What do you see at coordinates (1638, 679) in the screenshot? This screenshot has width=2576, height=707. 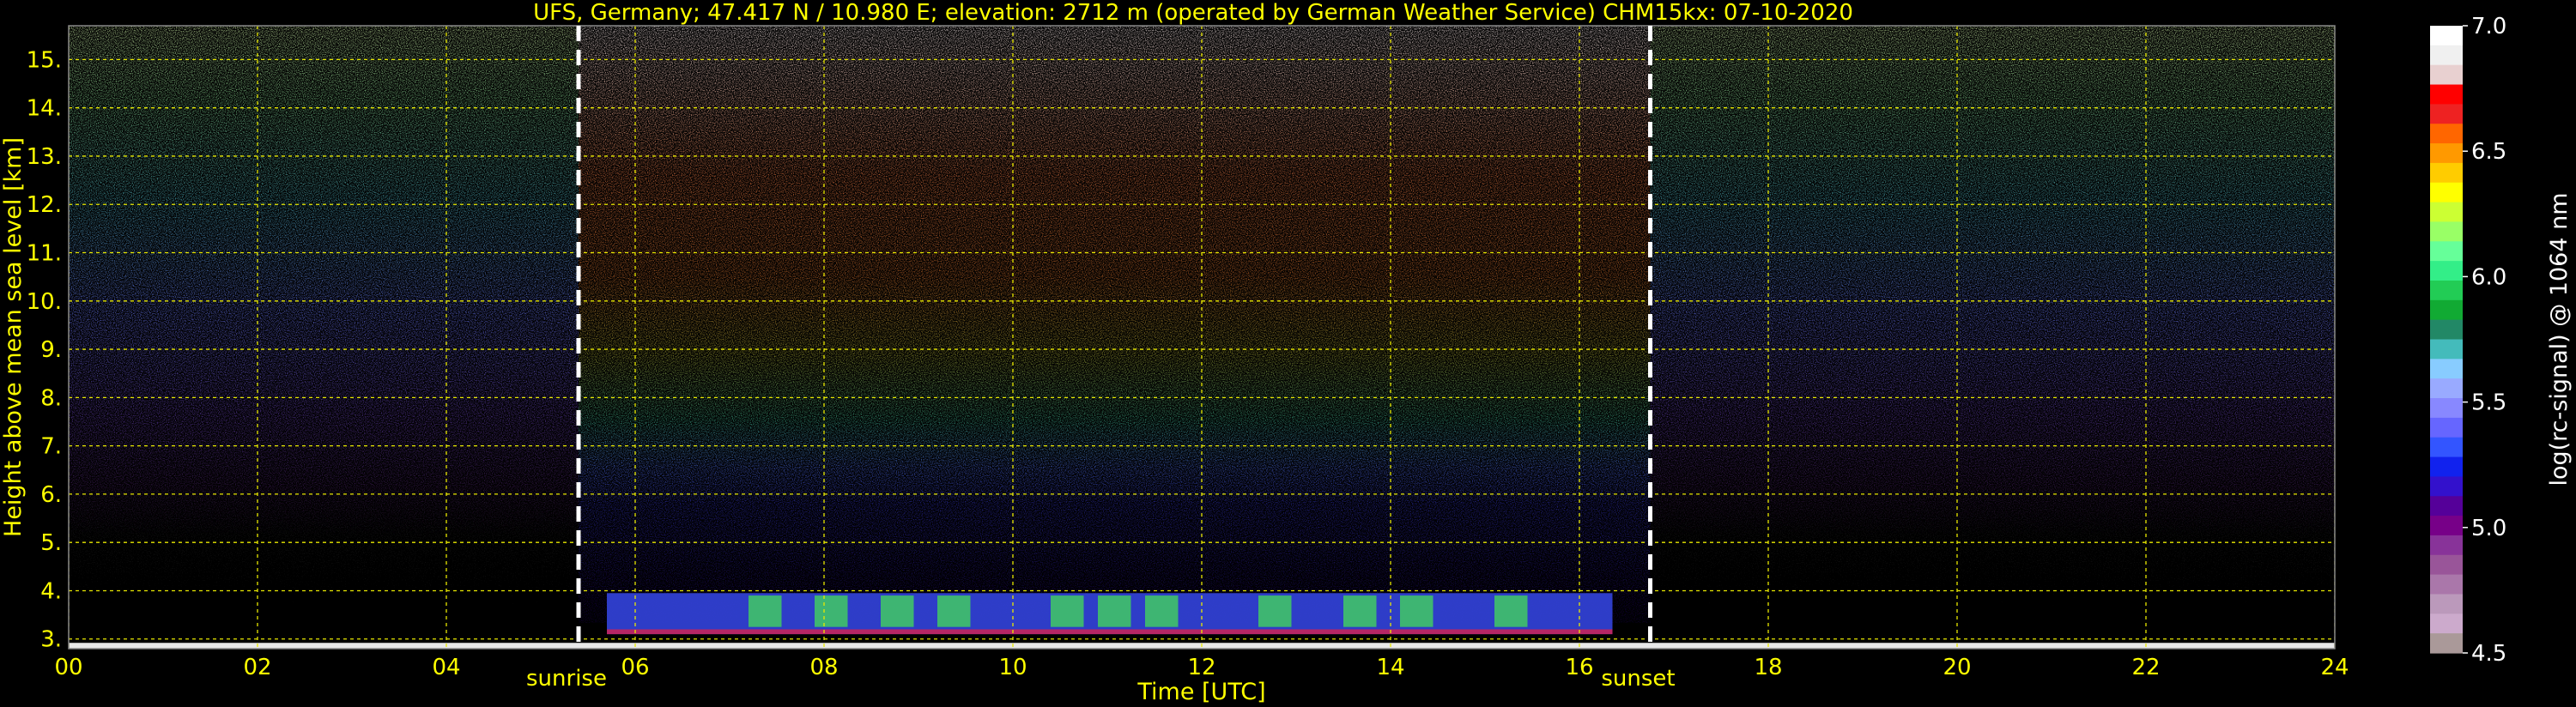 I see `sun-marker-label: sunset` at bounding box center [1638, 679].